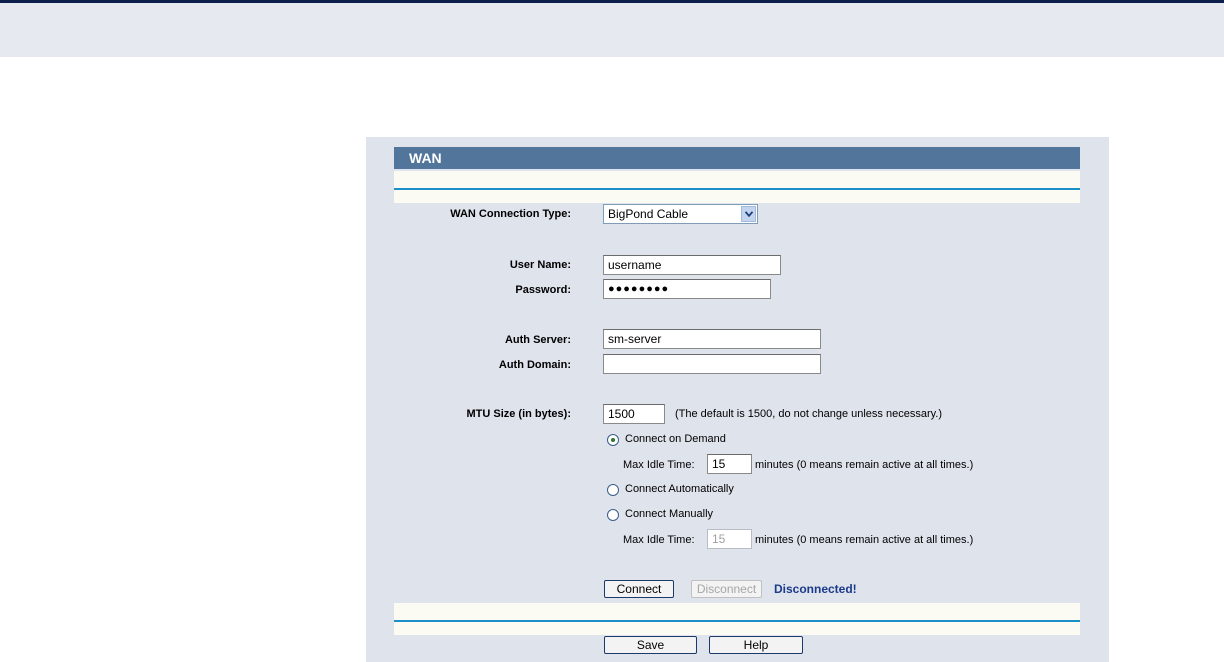 Image resolution: width=1224 pixels, height=662 pixels. I want to click on connect-automatically-radio, so click(613, 490).